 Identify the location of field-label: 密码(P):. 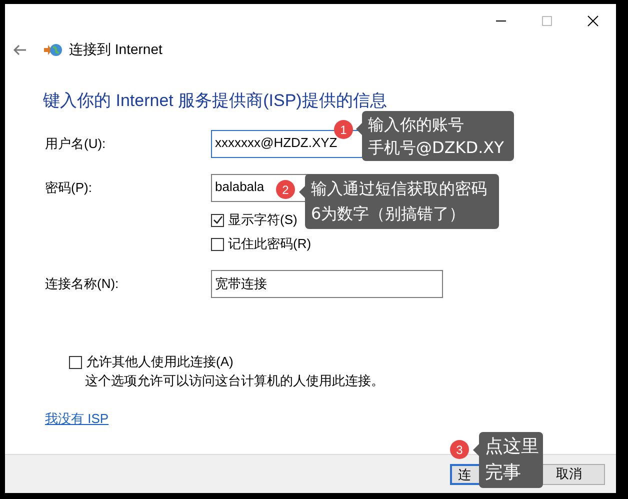
(69, 188).